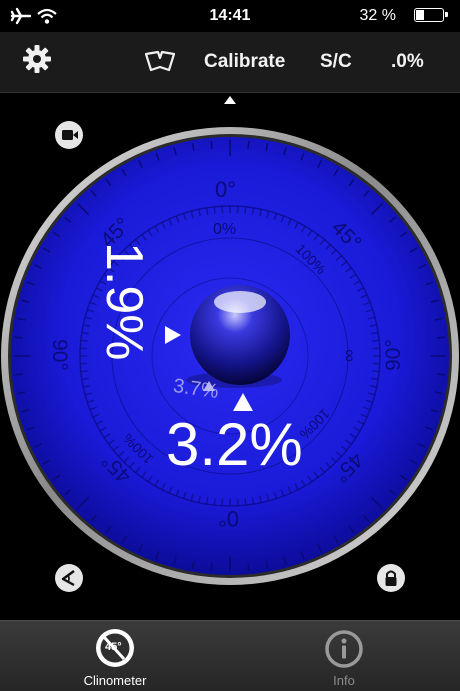 This screenshot has height=691, width=460. Describe the element at coordinates (378, 16) in the screenshot. I see `battery-percent: 32 %` at that location.